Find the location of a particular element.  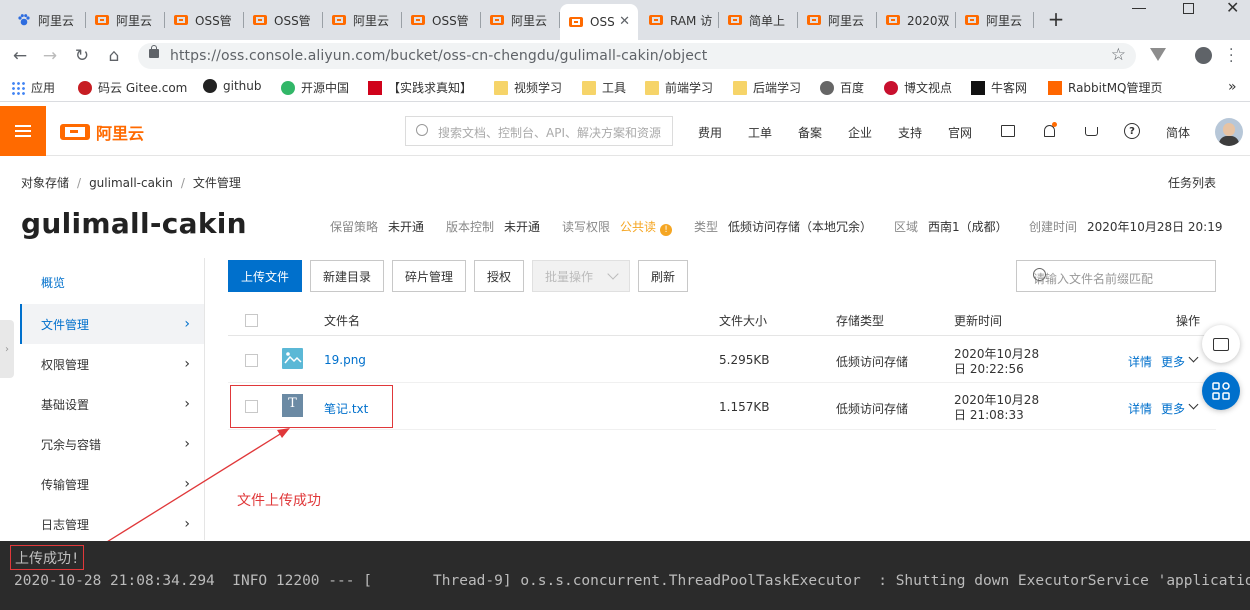

sidebar-item-settings: 基础设置 › is located at coordinates (112, 404).